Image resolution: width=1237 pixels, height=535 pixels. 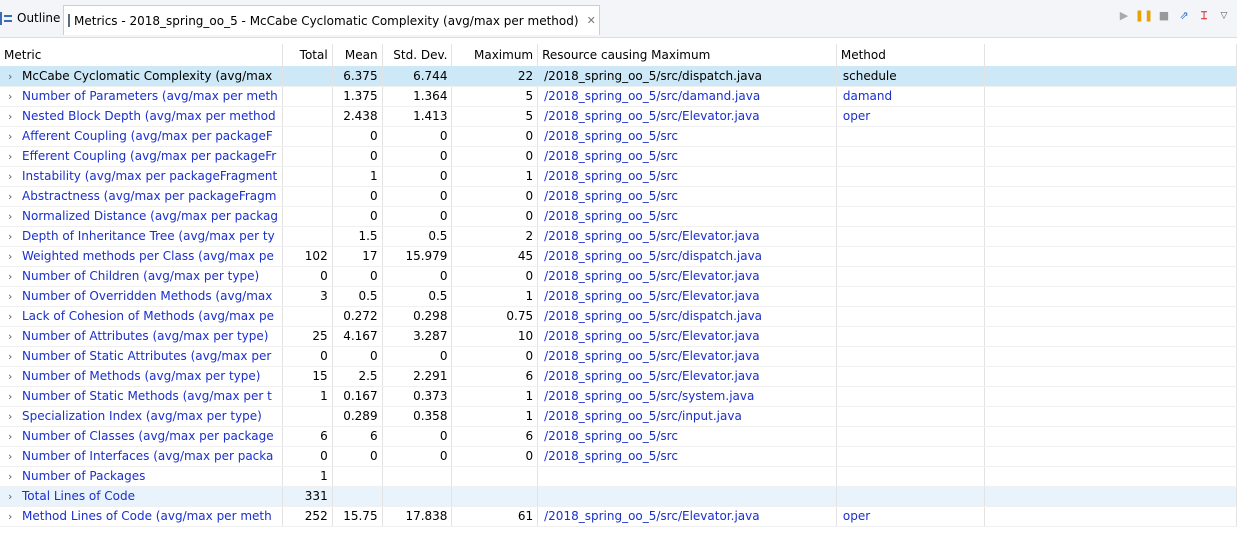 I want to click on std-dev-cell, so click(x=417, y=496).